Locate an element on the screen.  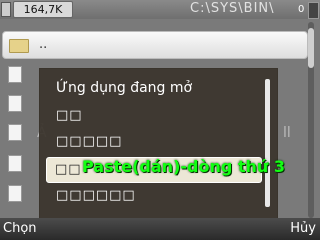
battery-icon is located at coordinates (6, 9).